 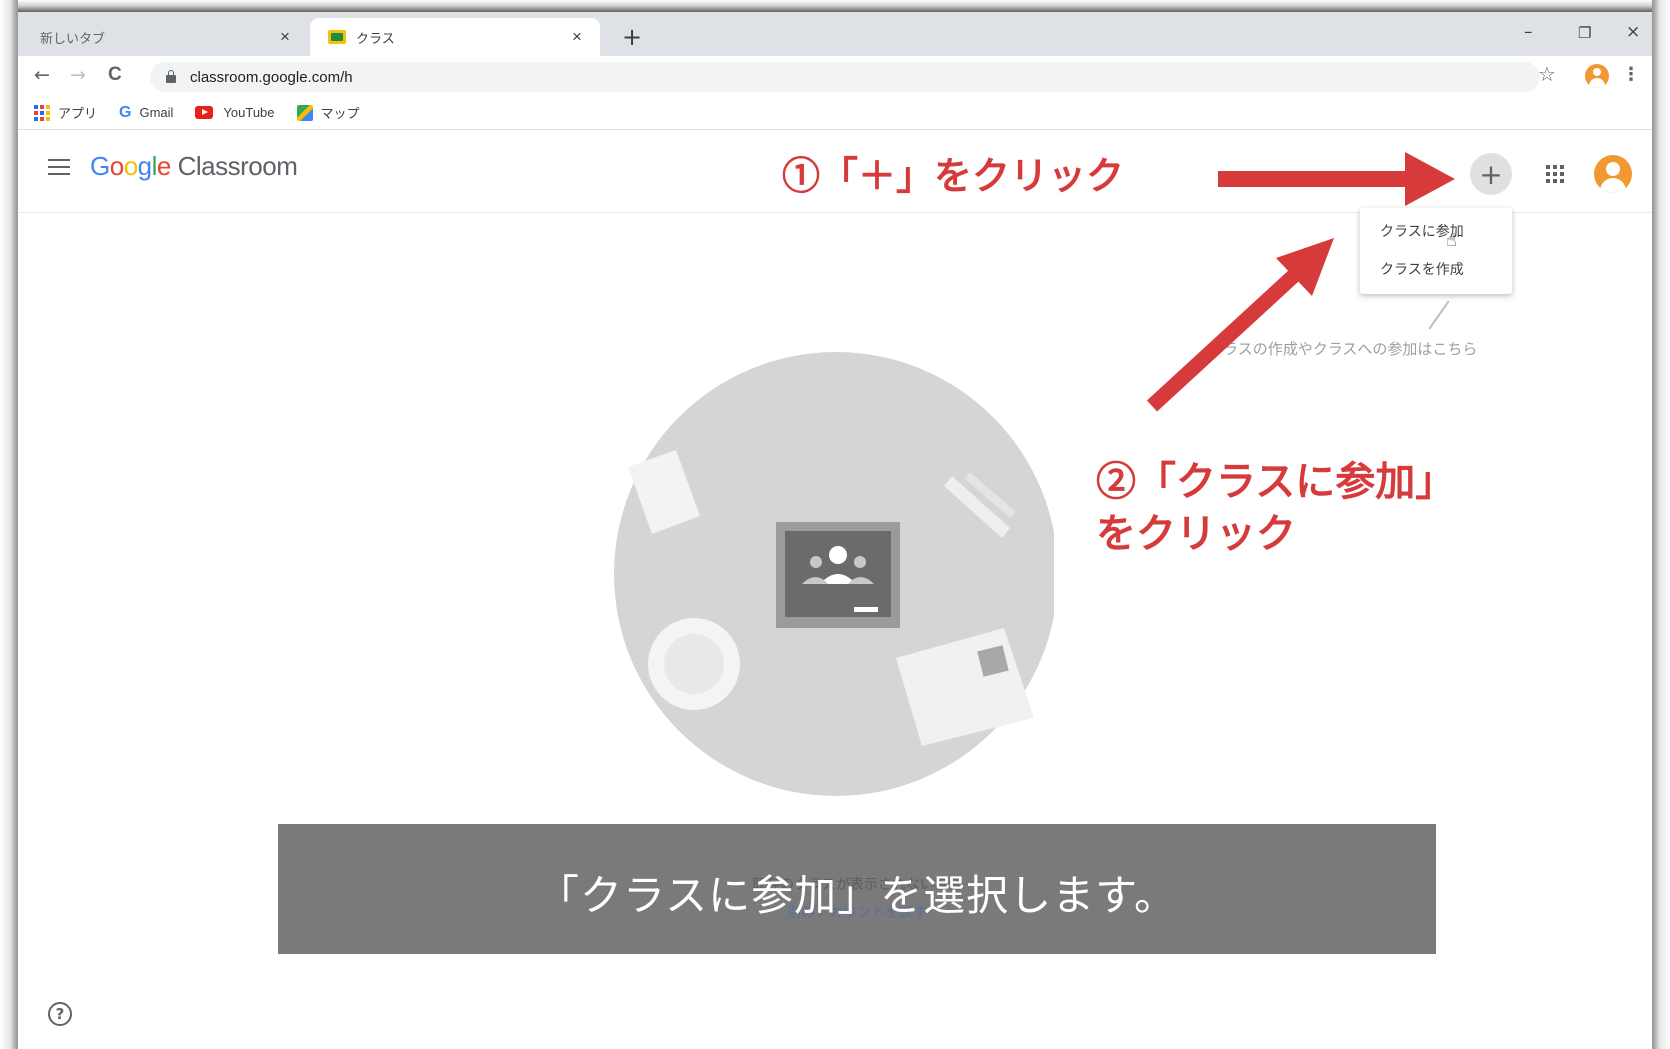 I want to click on annotation-step2-line1: ②「クラスに参加」, so click(x=1276, y=481).